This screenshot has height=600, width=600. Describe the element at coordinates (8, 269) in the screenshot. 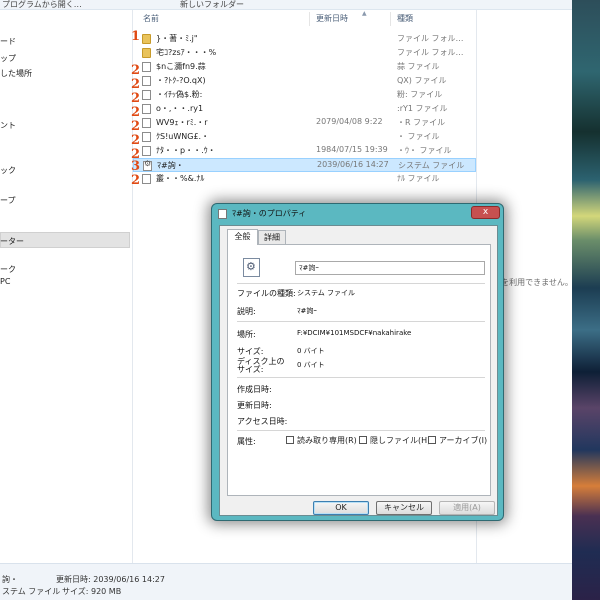

I see `nav-item-network: ーク` at that location.